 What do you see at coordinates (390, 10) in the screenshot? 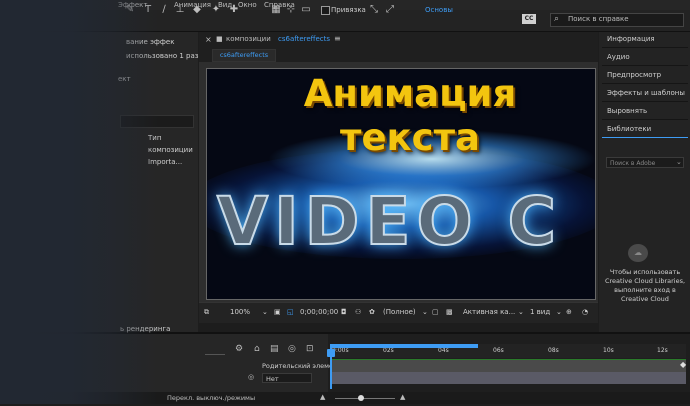
I see `expand-icon: ⤢` at bounding box center [390, 10].